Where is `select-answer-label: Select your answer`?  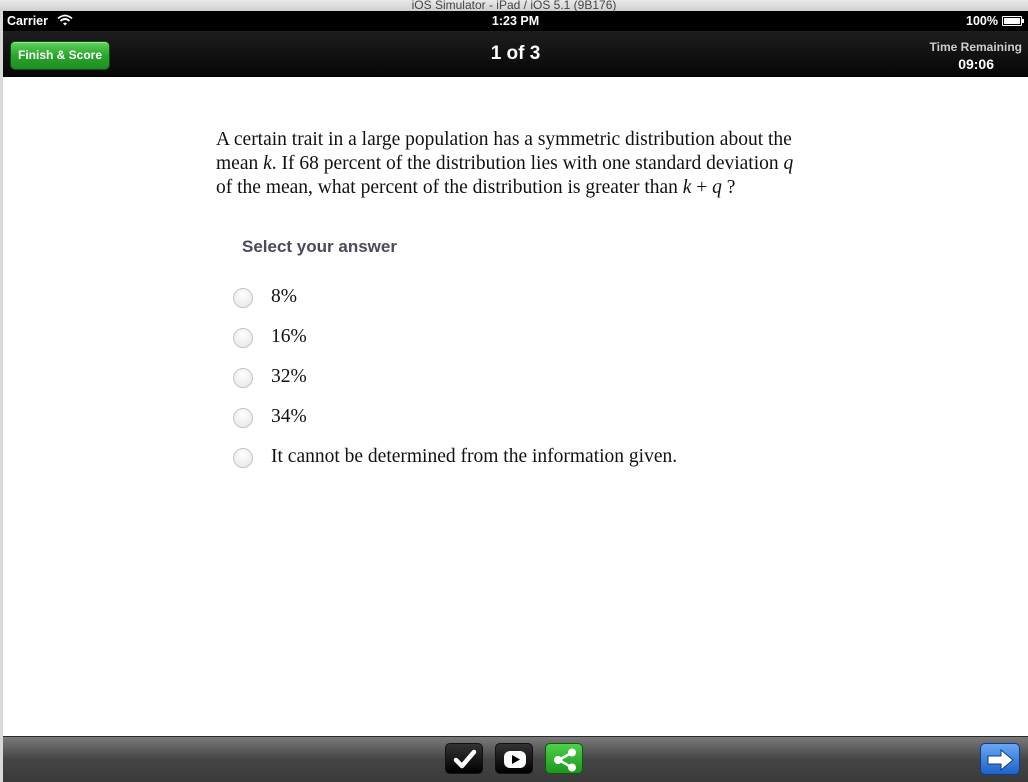
select-answer-label: Select your answer is located at coordinates (319, 246).